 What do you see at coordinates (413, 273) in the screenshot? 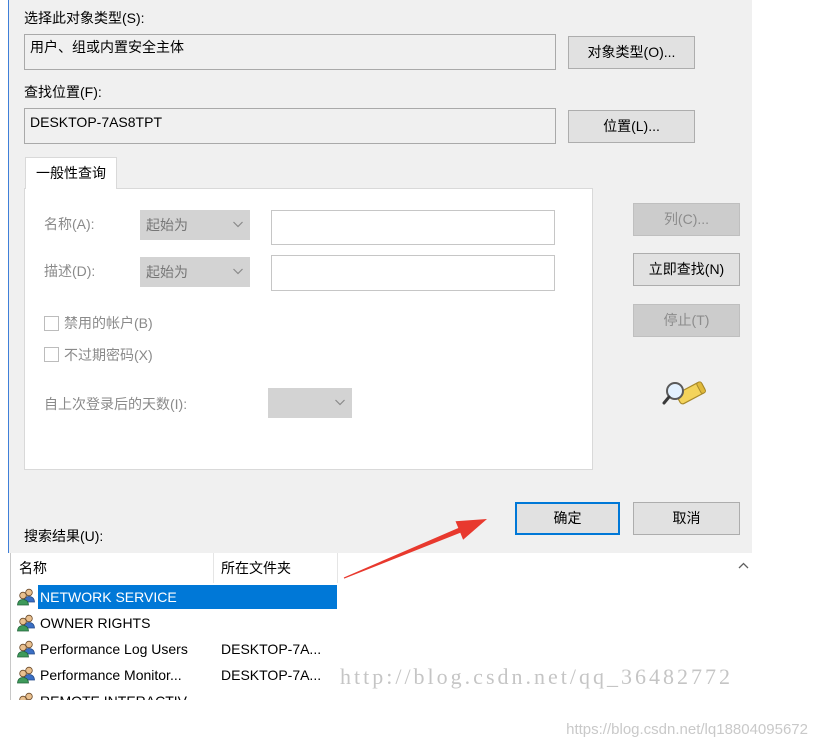
I see `description-input` at bounding box center [413, 273].